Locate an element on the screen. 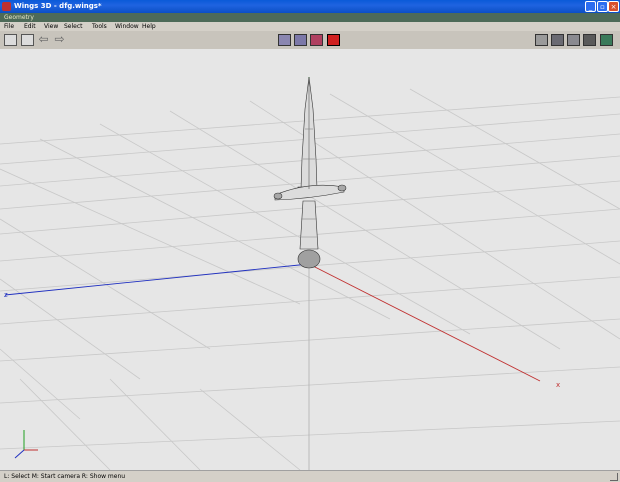 The width and height of the screenshot is (620, 482). orthographic-icon is located at coordinates (589, 40).